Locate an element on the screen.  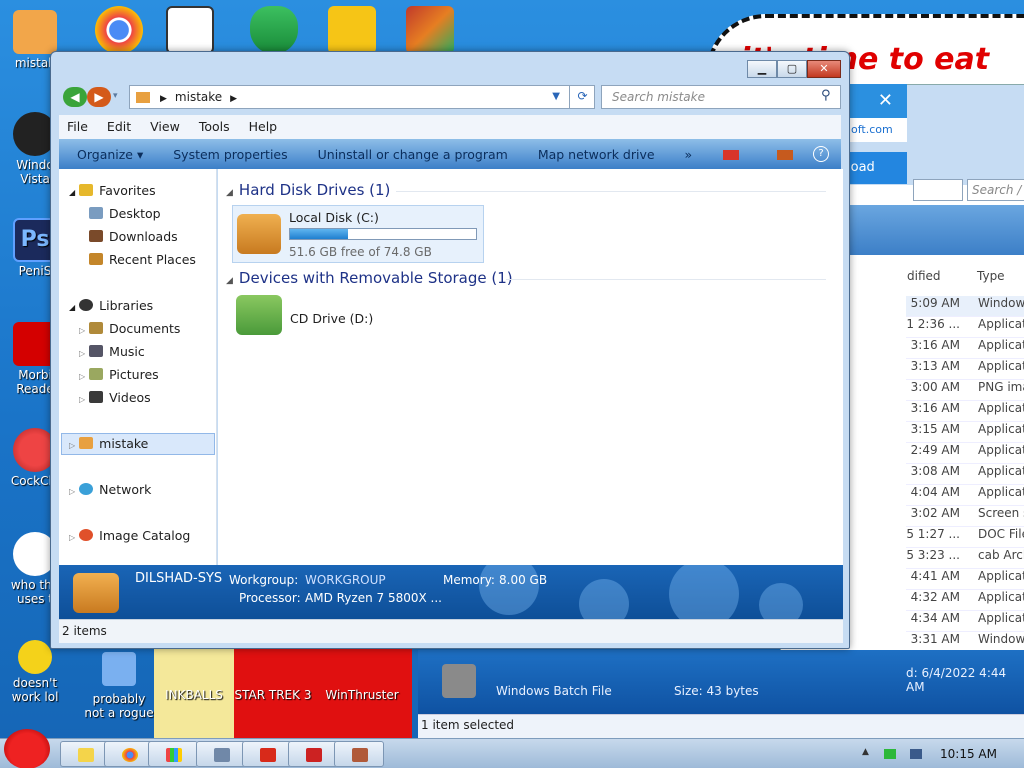
group-hard-disk-drives: ◢ Hard Disk Drives (1) is located at coordinates (526, 190).